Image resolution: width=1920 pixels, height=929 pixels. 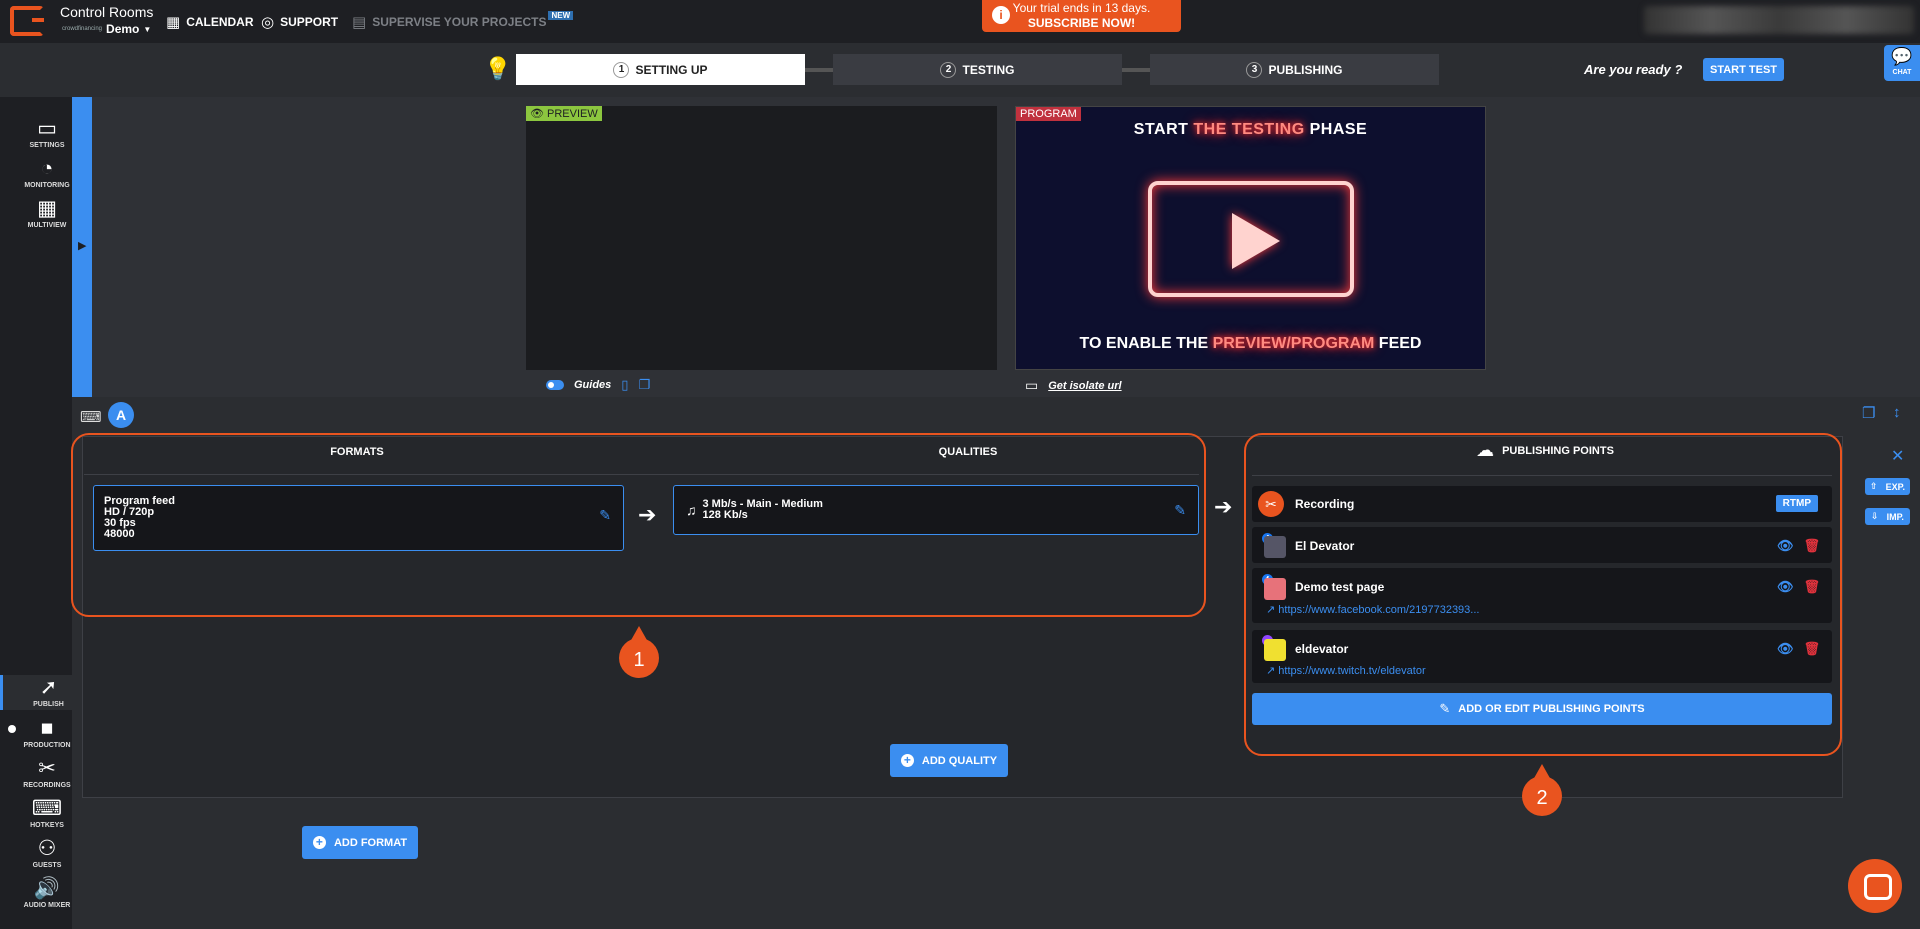 What do you see at coordinates (948, 69) in the screenshot?
I see `step-number: 2` at bounding box center [948, 69].